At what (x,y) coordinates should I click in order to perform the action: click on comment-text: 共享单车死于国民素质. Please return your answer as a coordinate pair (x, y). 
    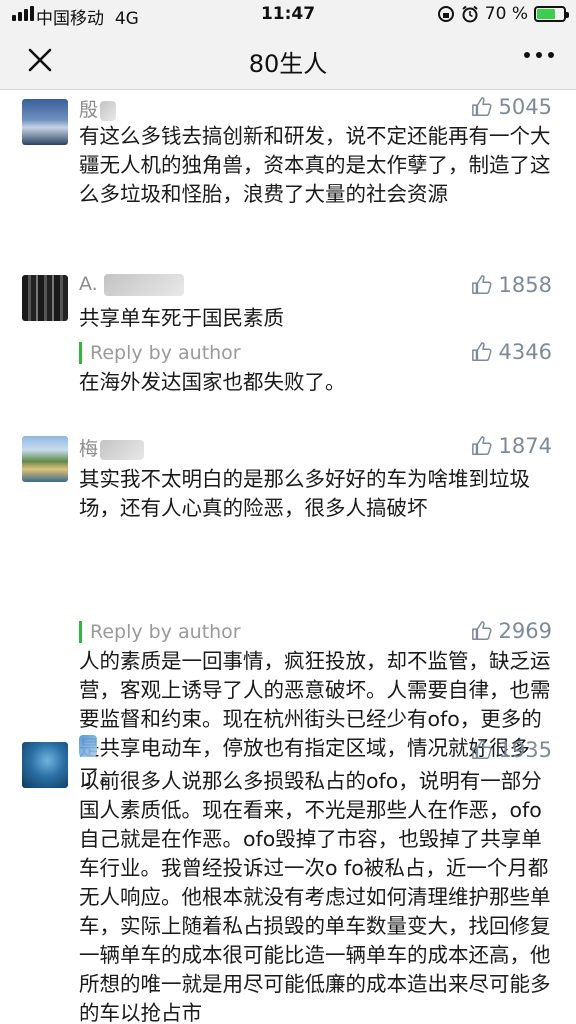
    Looking at the image, I should click on (181, 318).